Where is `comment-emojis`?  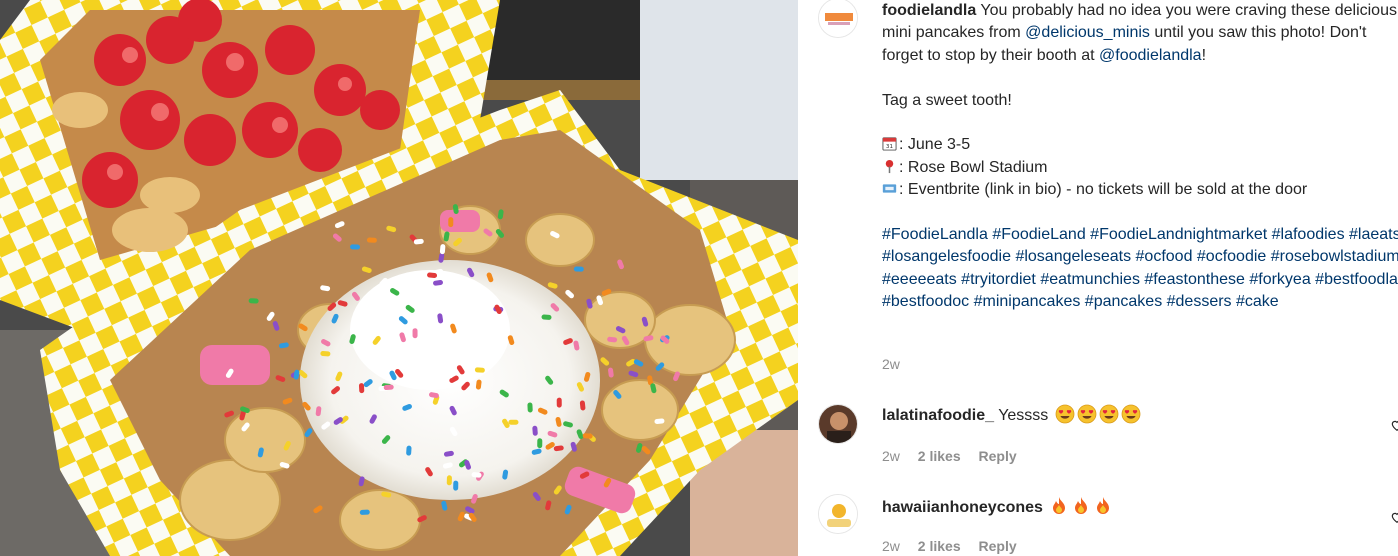
comment-emojis is located at coordinates (1097, 414).